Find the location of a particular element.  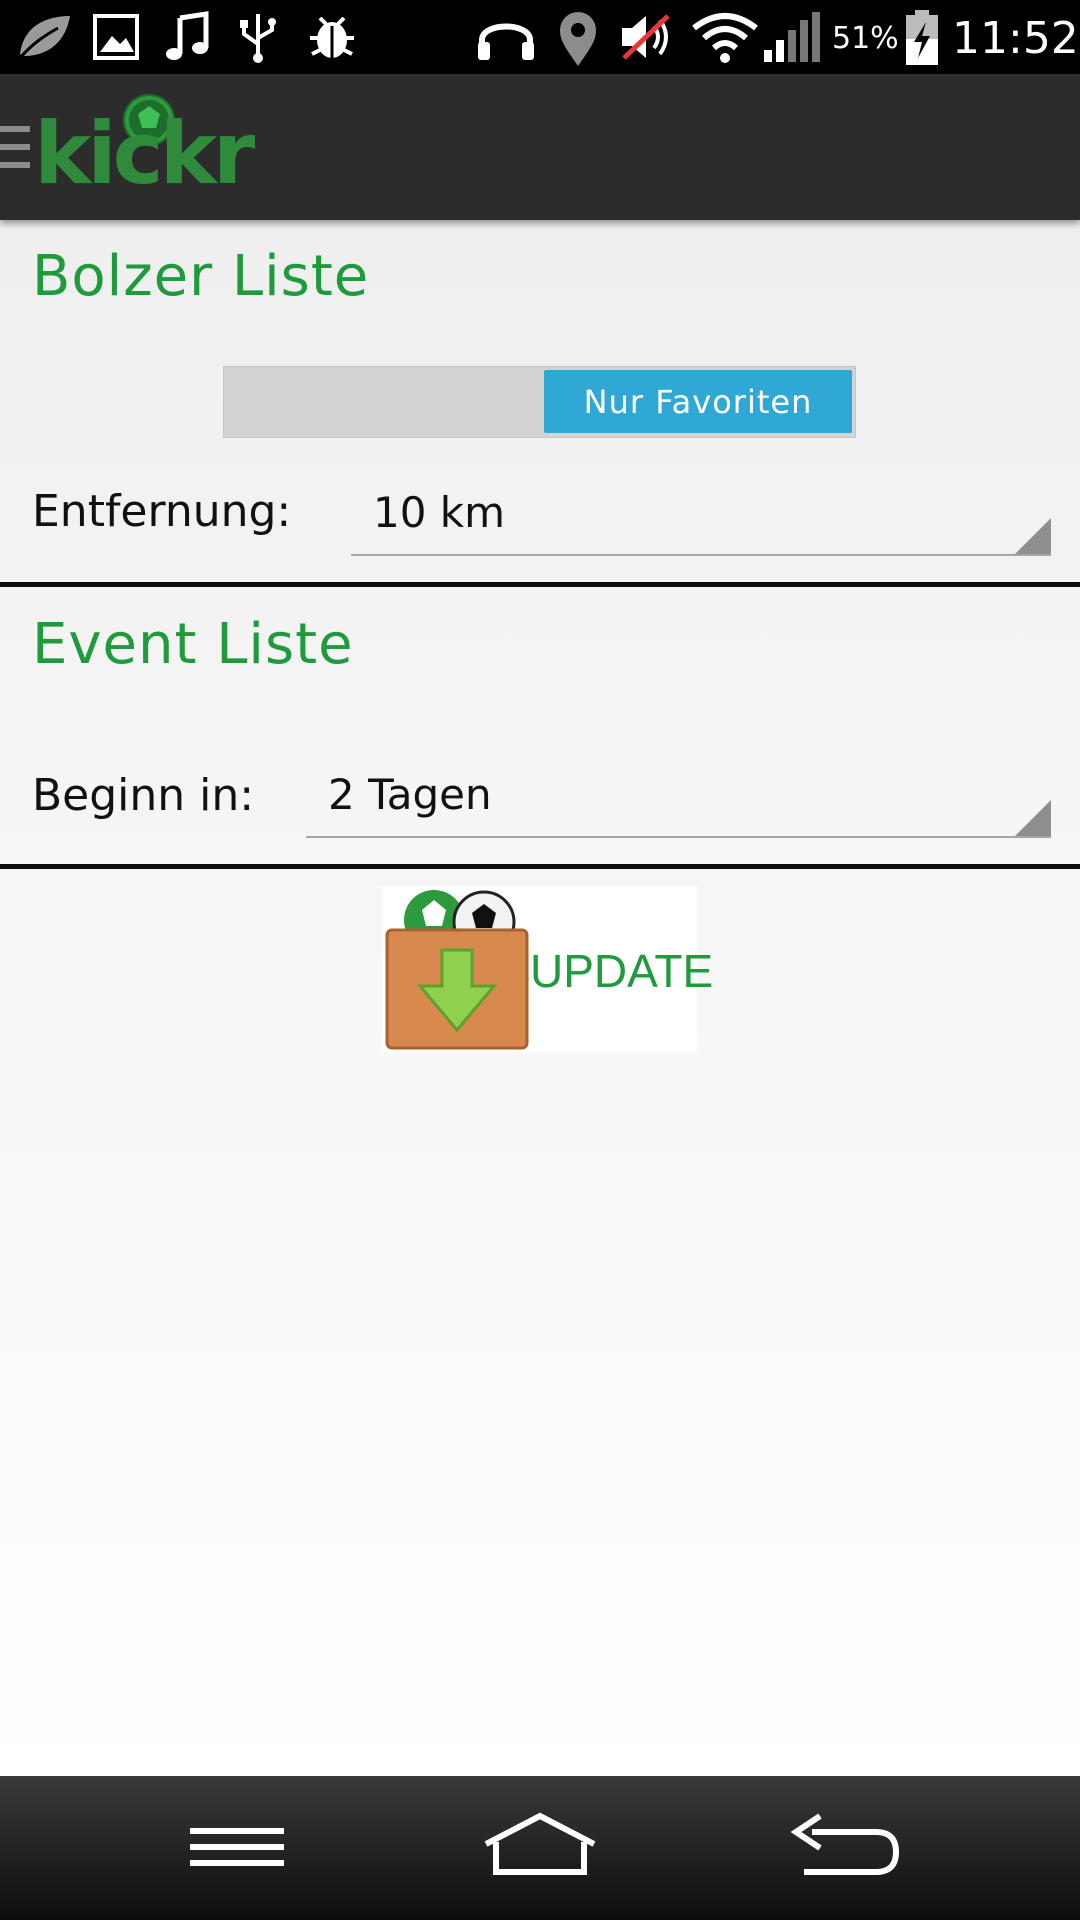

battery-percent: 51% is located at coordinates (865, 38).